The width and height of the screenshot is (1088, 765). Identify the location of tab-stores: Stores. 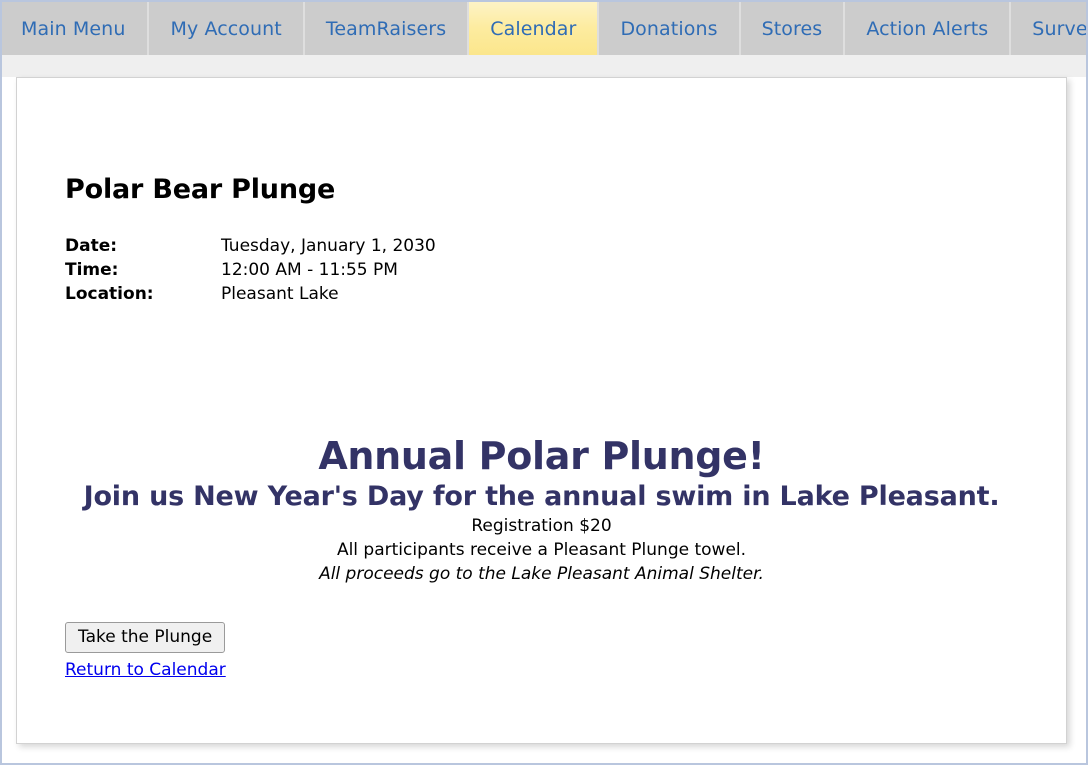
(793, 28).